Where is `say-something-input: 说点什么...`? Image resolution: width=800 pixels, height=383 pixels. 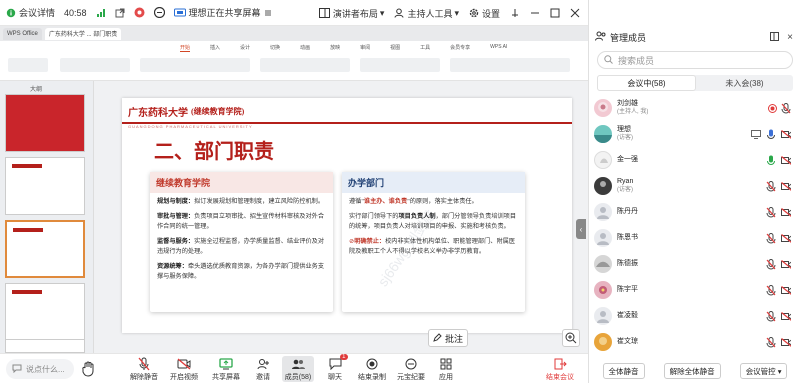 say-something-input: 说点什么... is located at coordinates (40, 369).